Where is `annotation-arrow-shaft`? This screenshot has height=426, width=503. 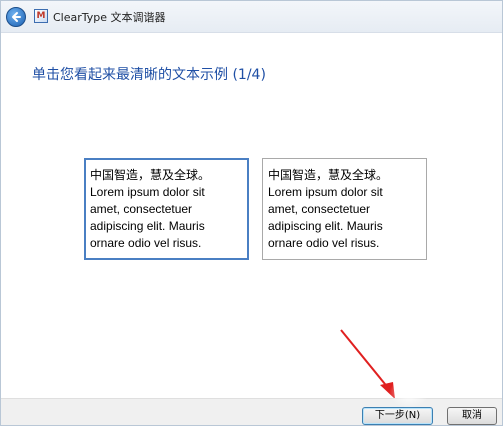 annotation-arrow-shaft is located at coordinates (365, 359).